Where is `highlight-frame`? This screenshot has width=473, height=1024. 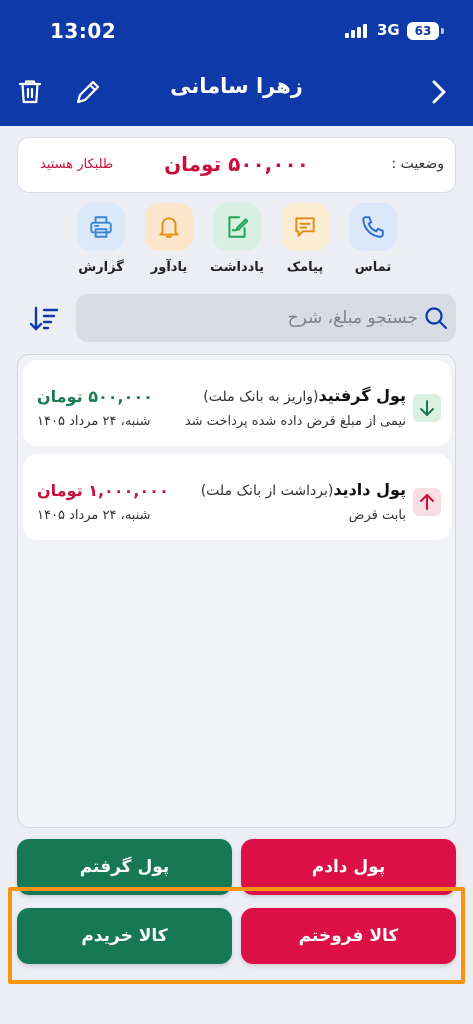 highlight-frame is located at coordinates (236, 935).